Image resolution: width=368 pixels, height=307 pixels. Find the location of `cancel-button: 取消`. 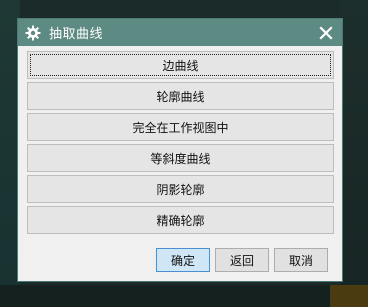

cancel-button: 取消 is located at coordinates (301, 260).